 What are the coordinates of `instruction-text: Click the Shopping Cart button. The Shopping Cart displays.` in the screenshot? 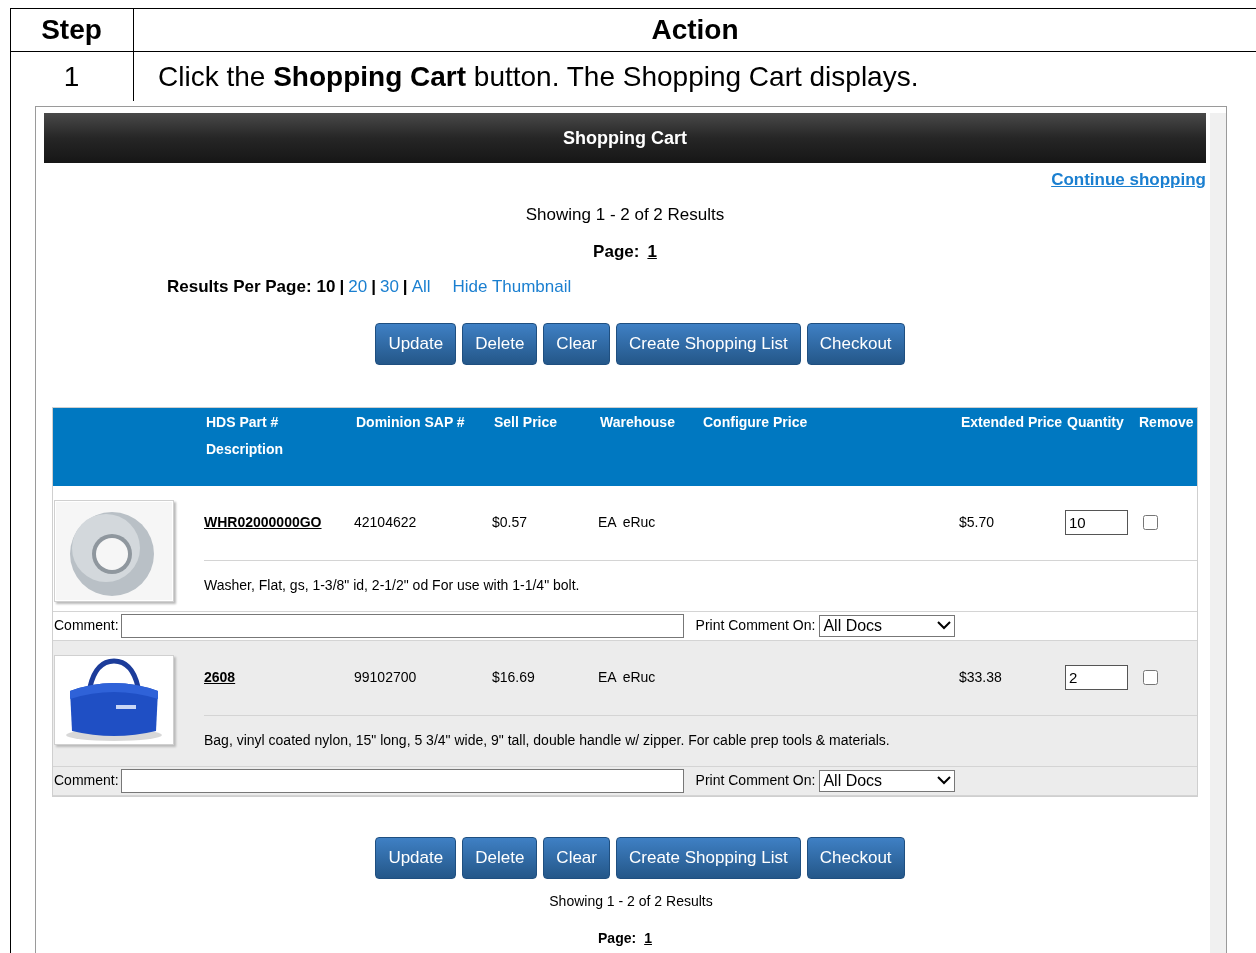 It's located at (538, 76).